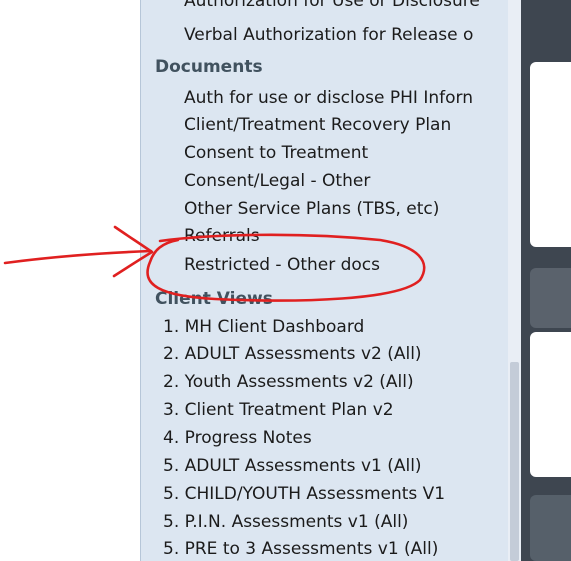  What do you see at coordinates (514, 461) in the screenshot?
I see `scrollbar-thumb` at bounding box center [514, 461].